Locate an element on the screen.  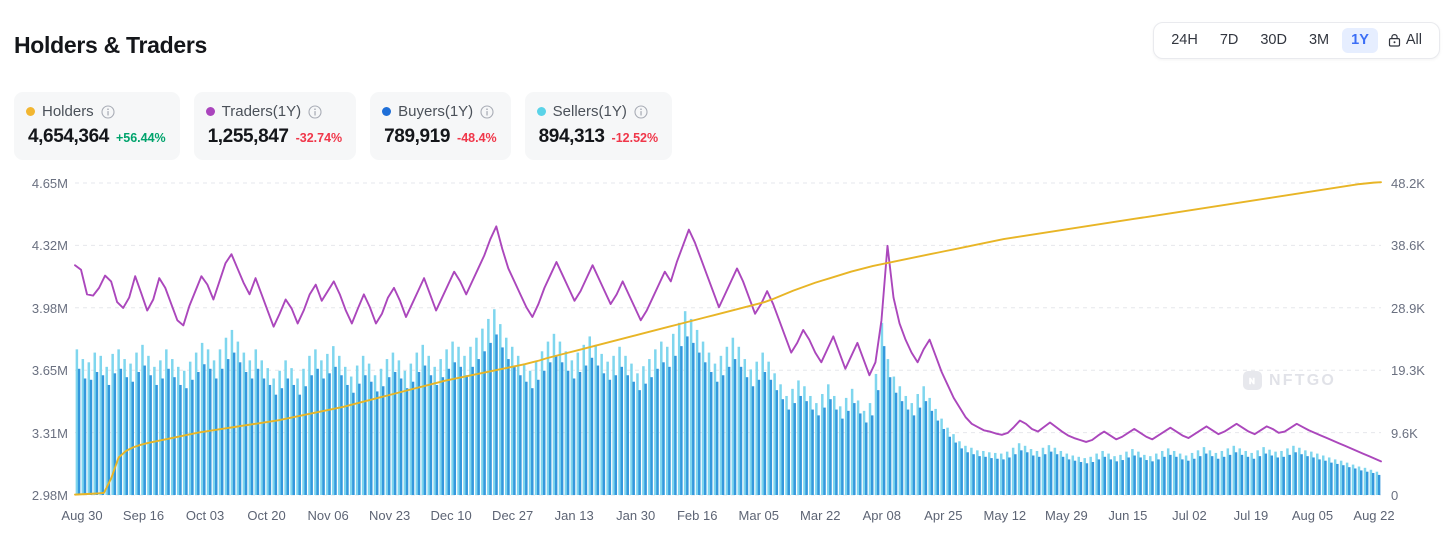
range-button-all: All is located at coordinates (1406, 40).